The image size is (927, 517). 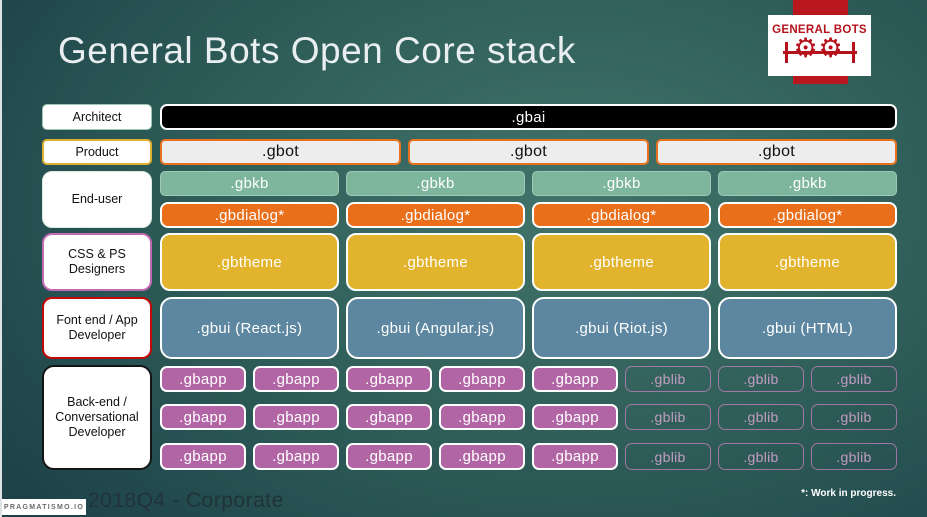 What do you see at coordinates (853, 52) in the screenshot?
I see `gear-right-bar` at bounding box center [853, 52].